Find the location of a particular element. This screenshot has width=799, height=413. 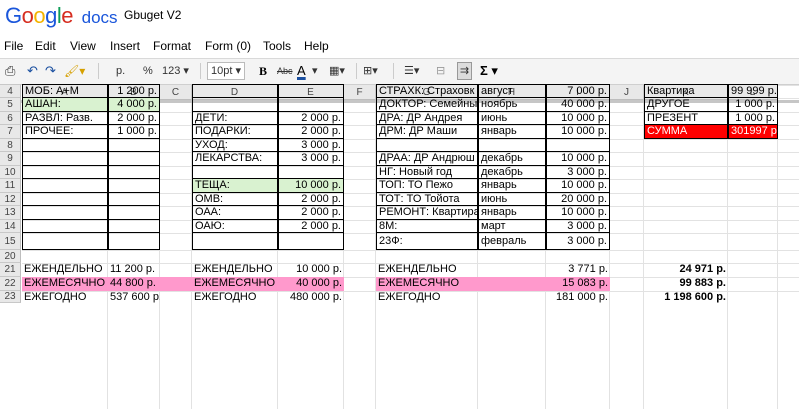

weekly-item-name: АШАН: is located at coordinates (65, 105).